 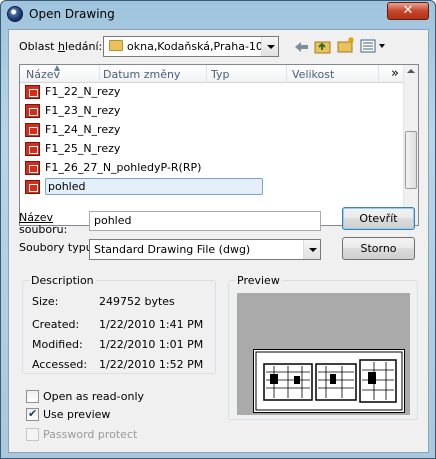 I want to click on scroll-up-arrow-icon, so click(x=411, y=72).